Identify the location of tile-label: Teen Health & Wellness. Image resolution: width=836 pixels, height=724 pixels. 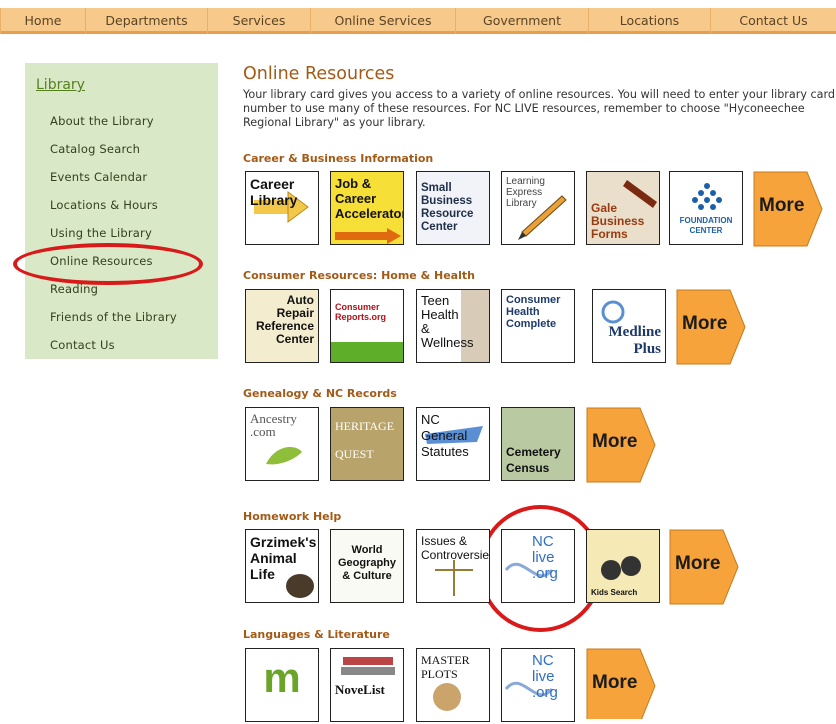
(447, 321).